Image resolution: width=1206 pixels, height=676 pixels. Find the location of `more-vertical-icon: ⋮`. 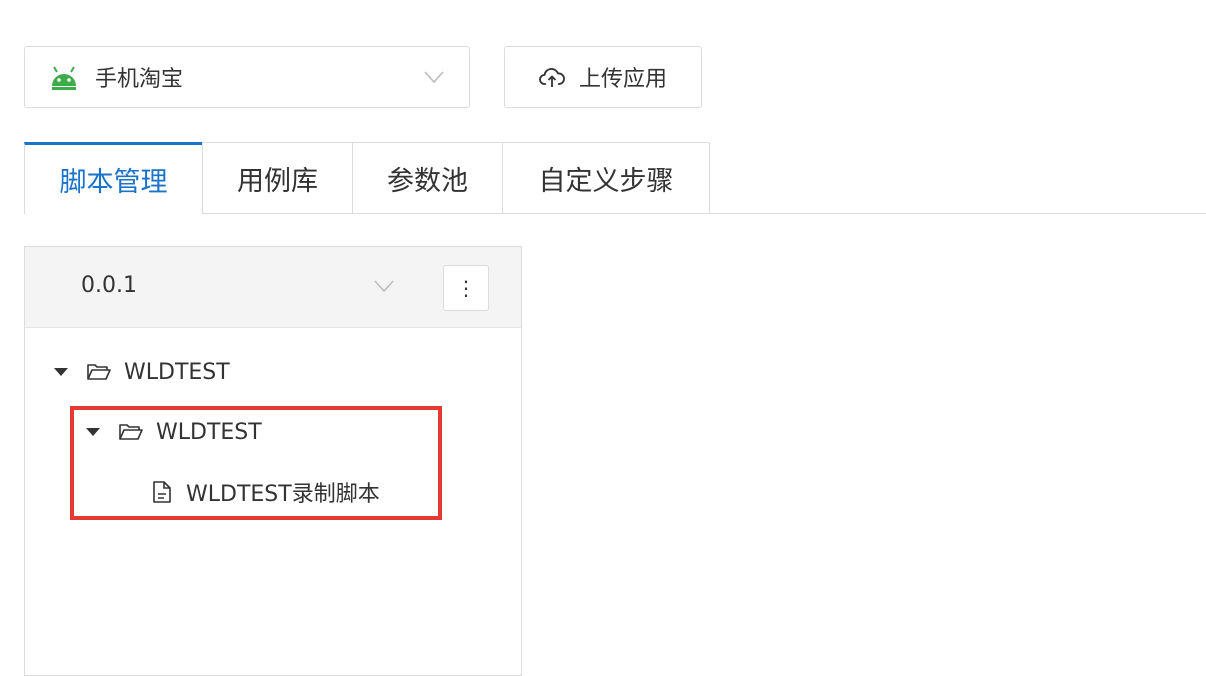

more-vertical-icon: ⋮ is located at coordinates (466, 288).